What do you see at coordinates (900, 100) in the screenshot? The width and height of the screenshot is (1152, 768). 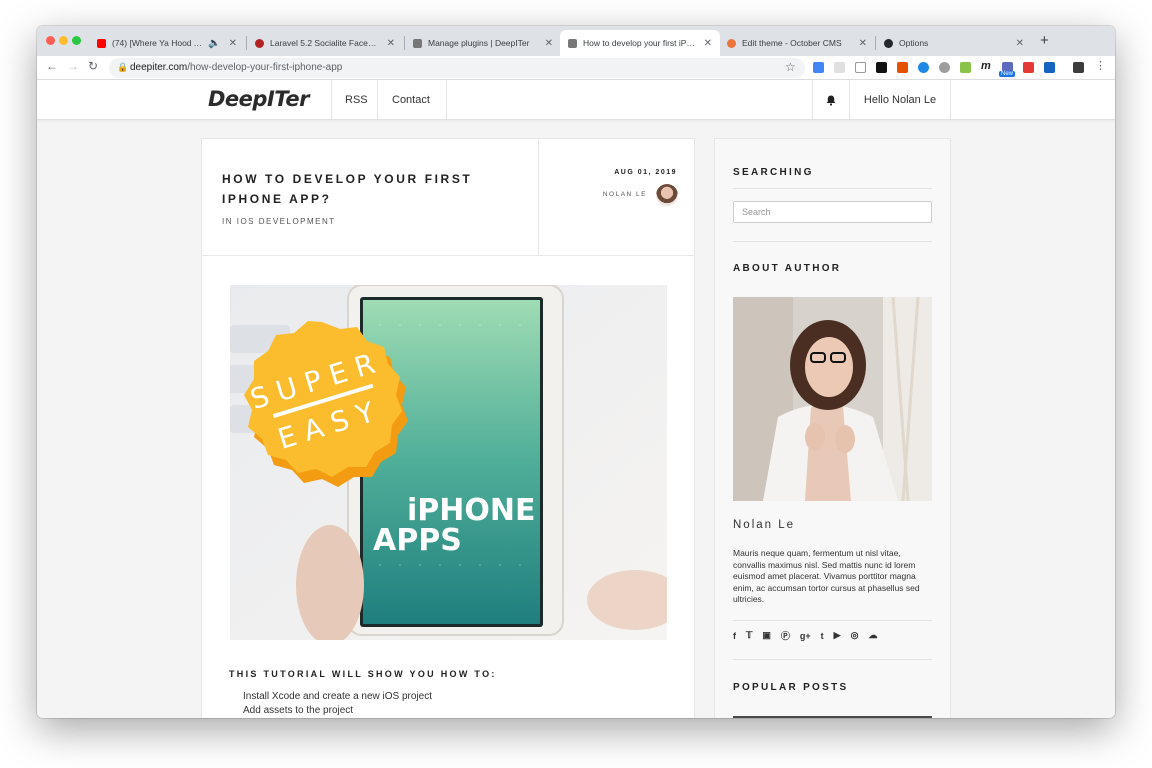 I see `user-greeting: Hello Nolan Le` at bounding box center [900, 100].